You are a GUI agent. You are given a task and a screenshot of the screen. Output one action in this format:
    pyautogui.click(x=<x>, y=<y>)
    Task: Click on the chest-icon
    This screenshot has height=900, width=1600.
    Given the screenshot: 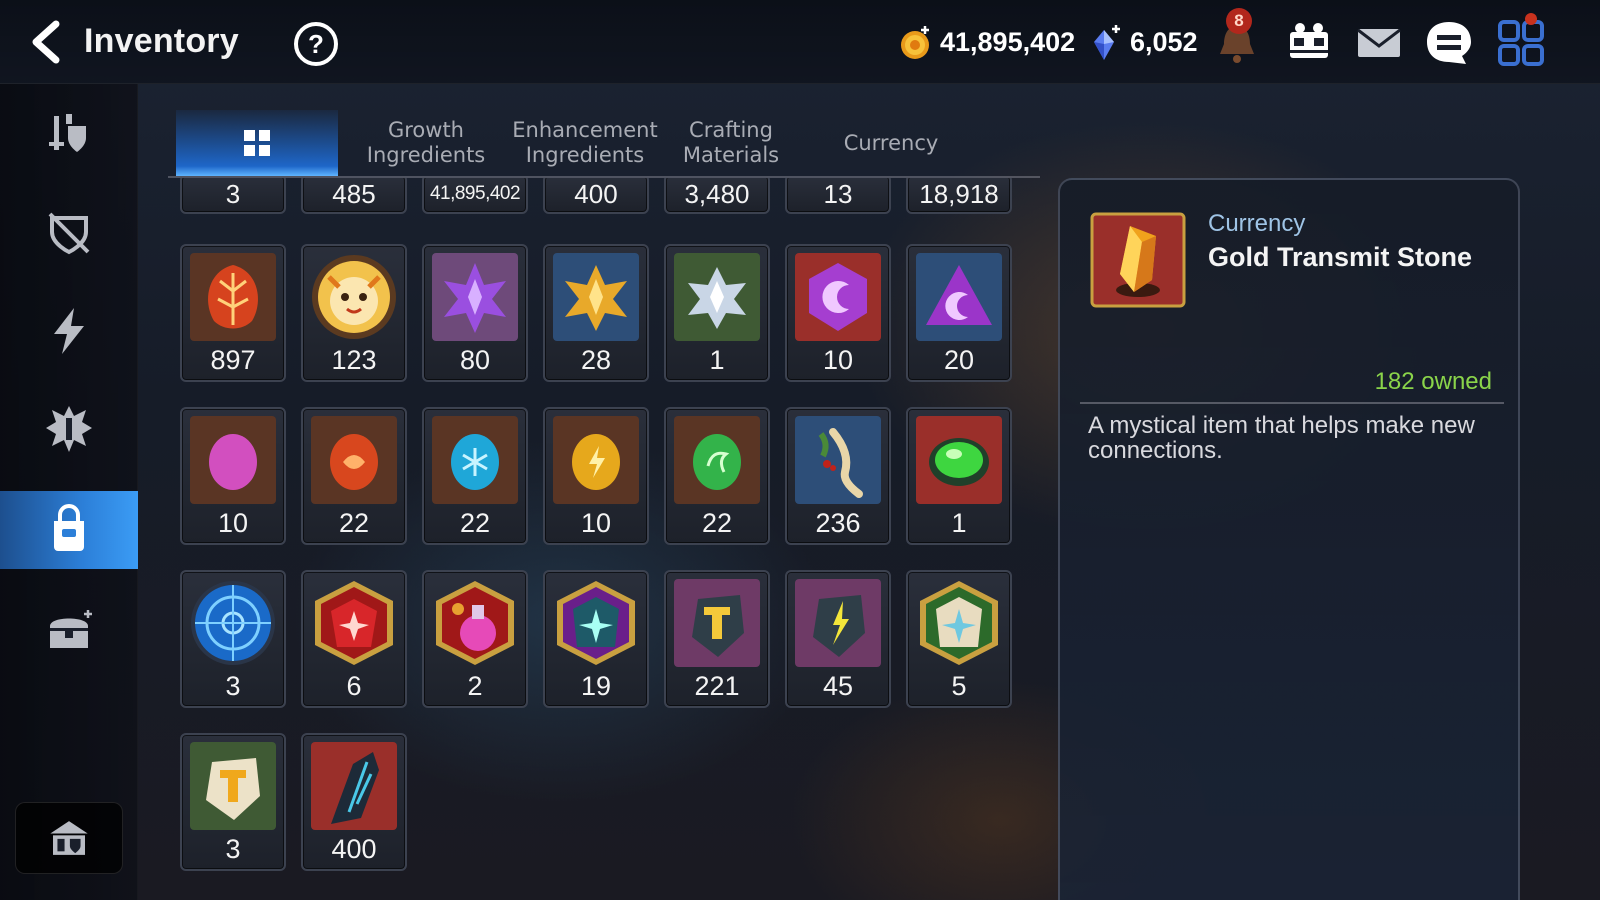 What is the action you would take?
    pyautogui.click(x=71, y=629)
    